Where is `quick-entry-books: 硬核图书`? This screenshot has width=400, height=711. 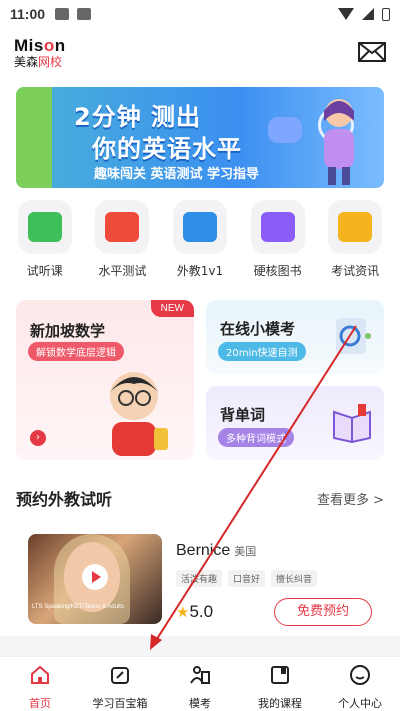
quick-entry-books: 硬核图书 is located at coordinates (278, 239).